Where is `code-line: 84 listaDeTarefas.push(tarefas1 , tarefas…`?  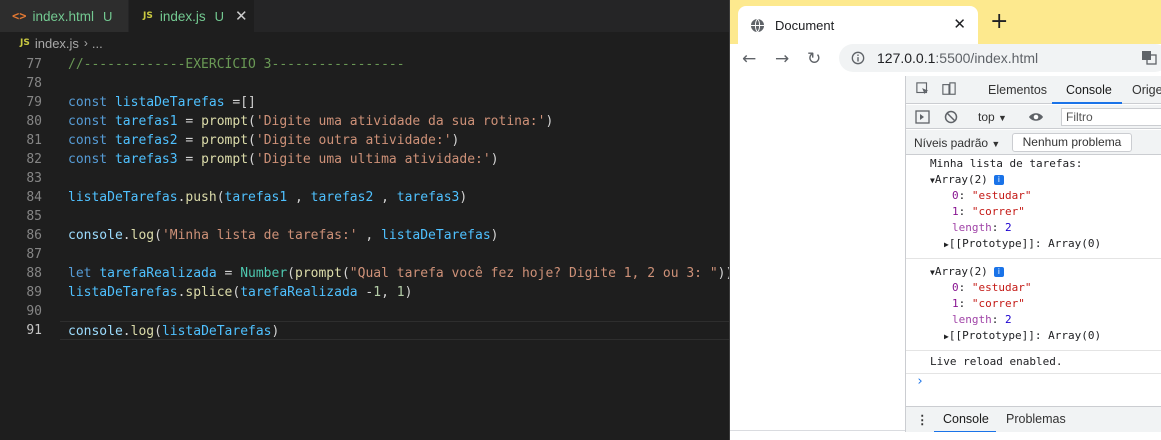
code-line: 84 listaDeTarefas.push(tarefas1 , tarefas… is located at coordinates (364, 197).